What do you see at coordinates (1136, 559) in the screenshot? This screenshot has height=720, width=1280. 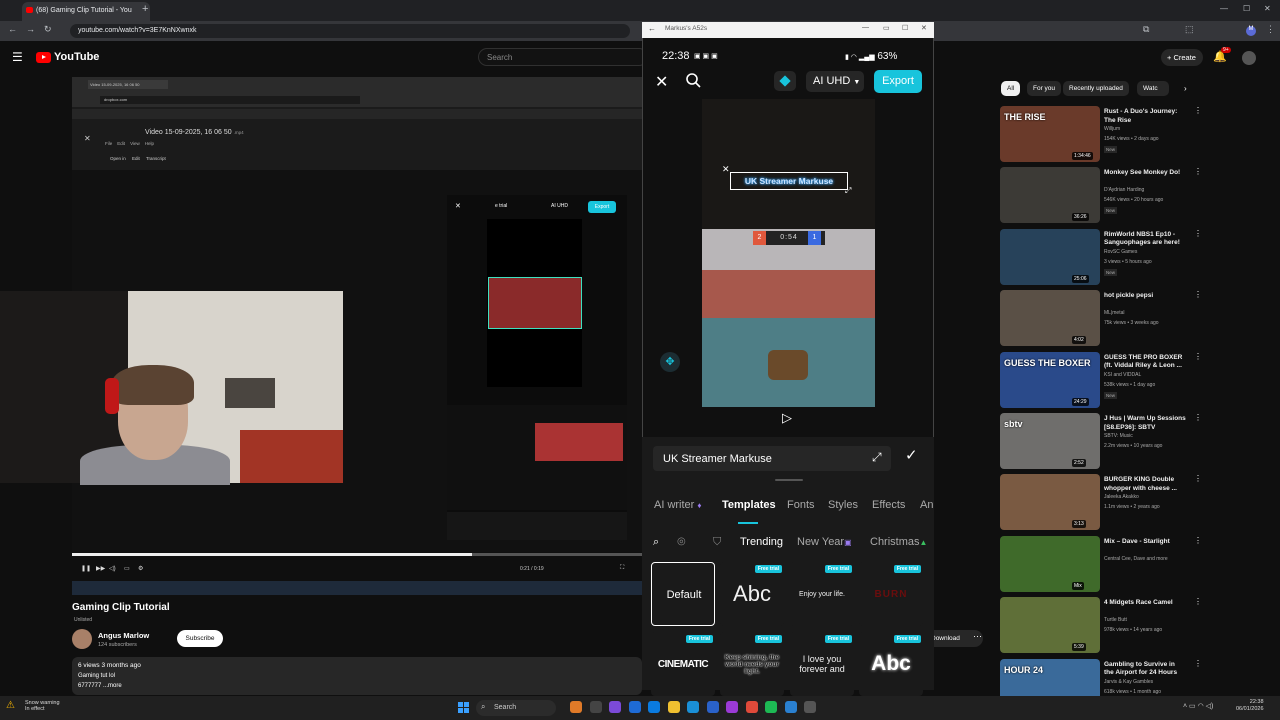 I see `recommendation-channel: Central Cee, Dave and more` at bounding box center [1136, 559].